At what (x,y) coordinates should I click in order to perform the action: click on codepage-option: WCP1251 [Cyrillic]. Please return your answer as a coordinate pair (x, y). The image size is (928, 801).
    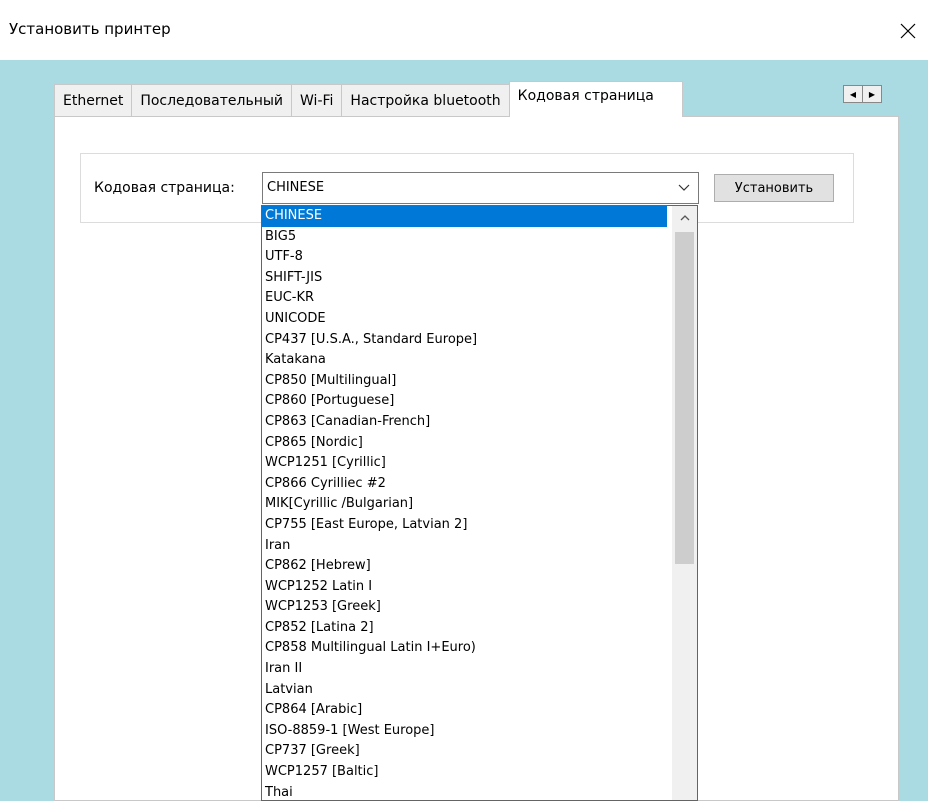
    Looking at the image, I should click on (464, 463).